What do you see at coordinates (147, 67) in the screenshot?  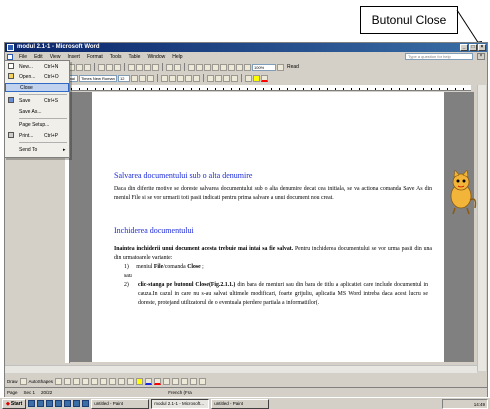 I see `paste-icon` at bounding box center [147, 67].